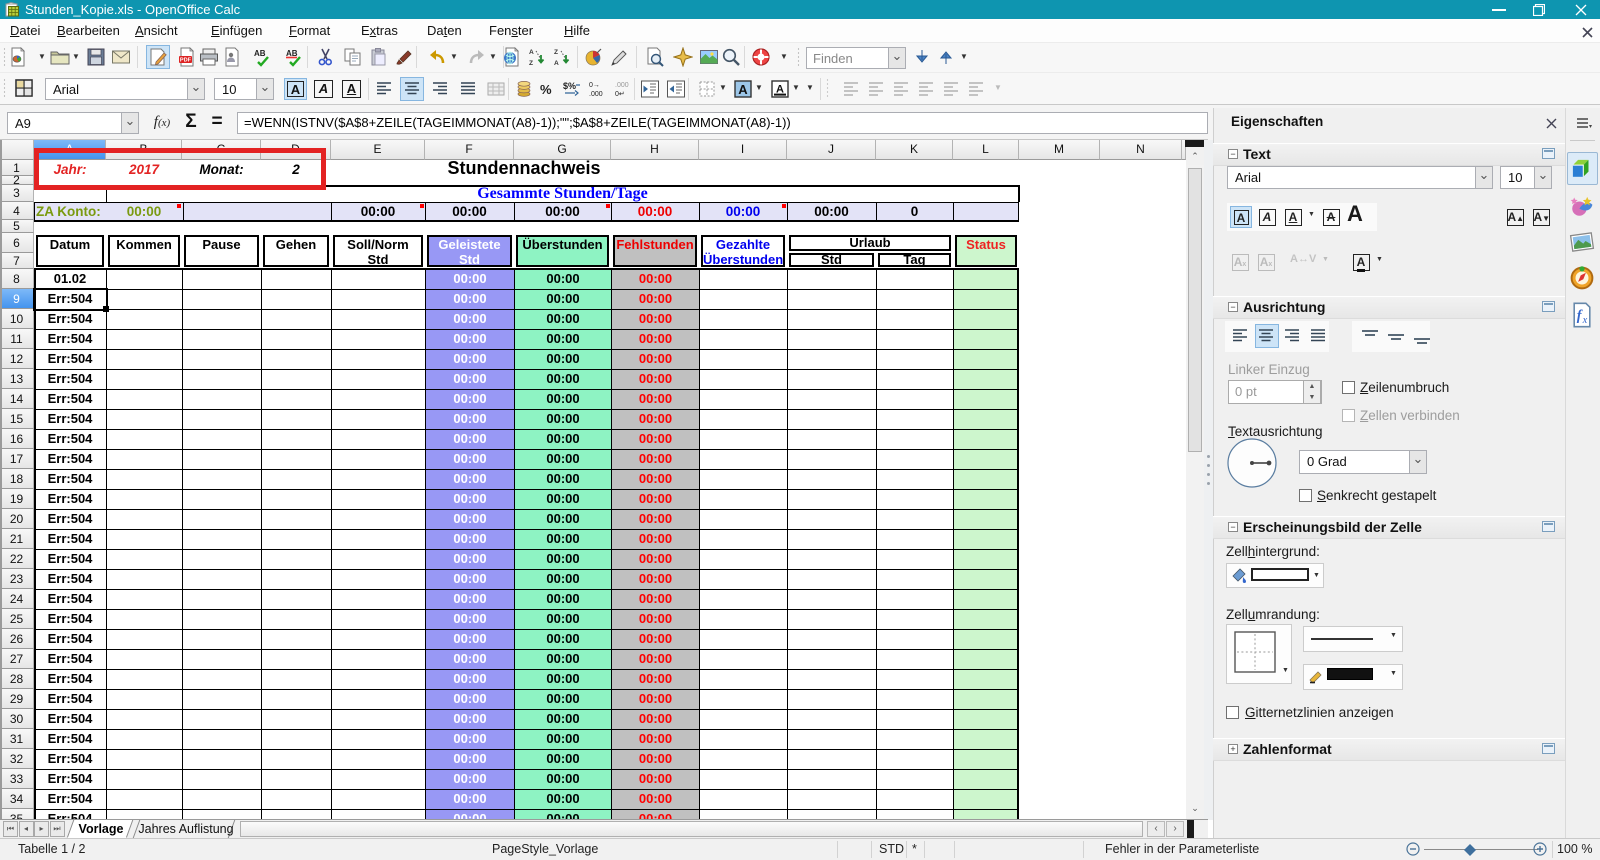 This screenshot has width=1600, height=860. I want to click on svg-text: PDF, so click(186, 61).